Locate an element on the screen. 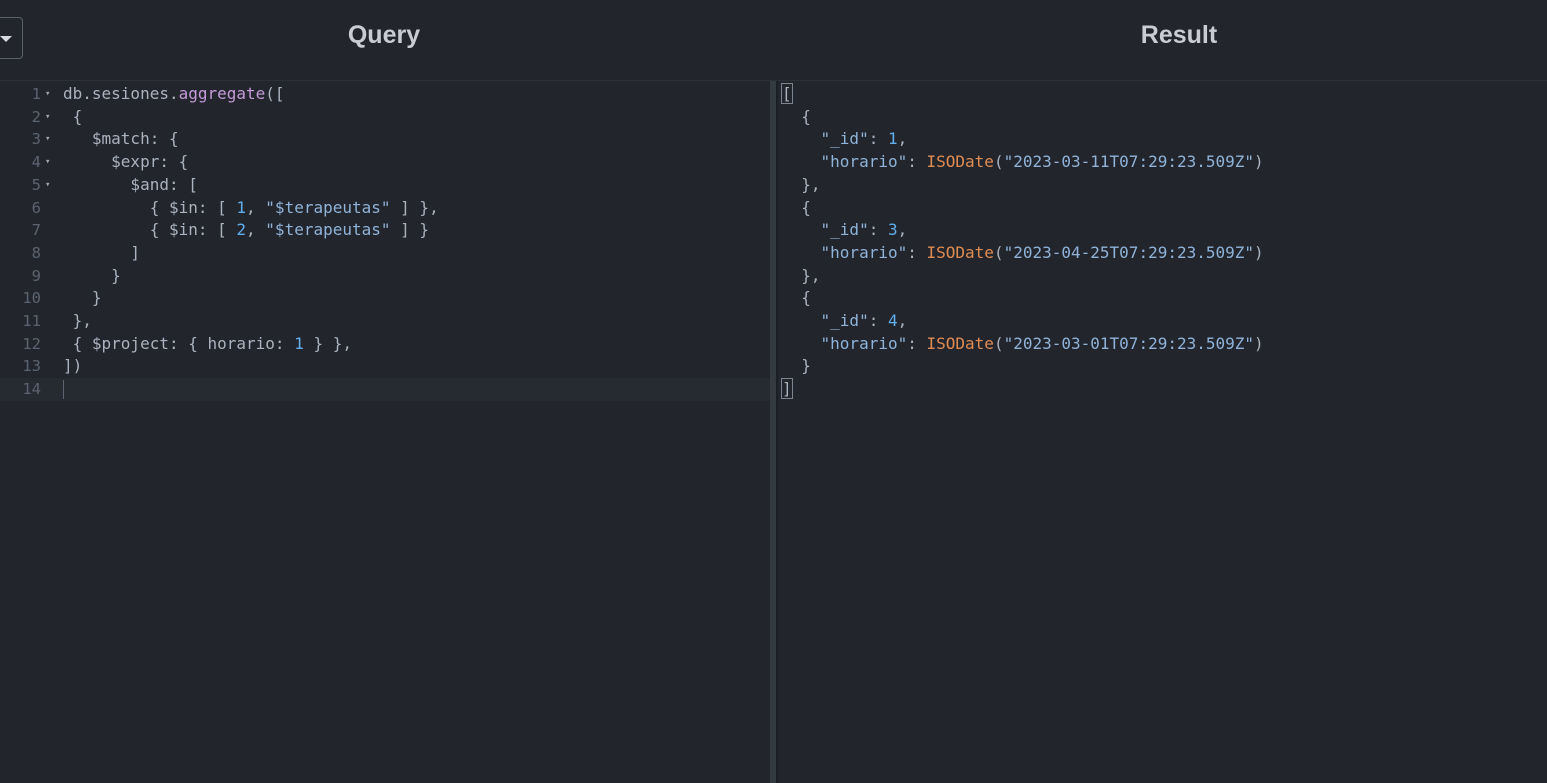 This screenshot has width=1547, height=783. line-number: 10 is located at coordinates (31, 298).